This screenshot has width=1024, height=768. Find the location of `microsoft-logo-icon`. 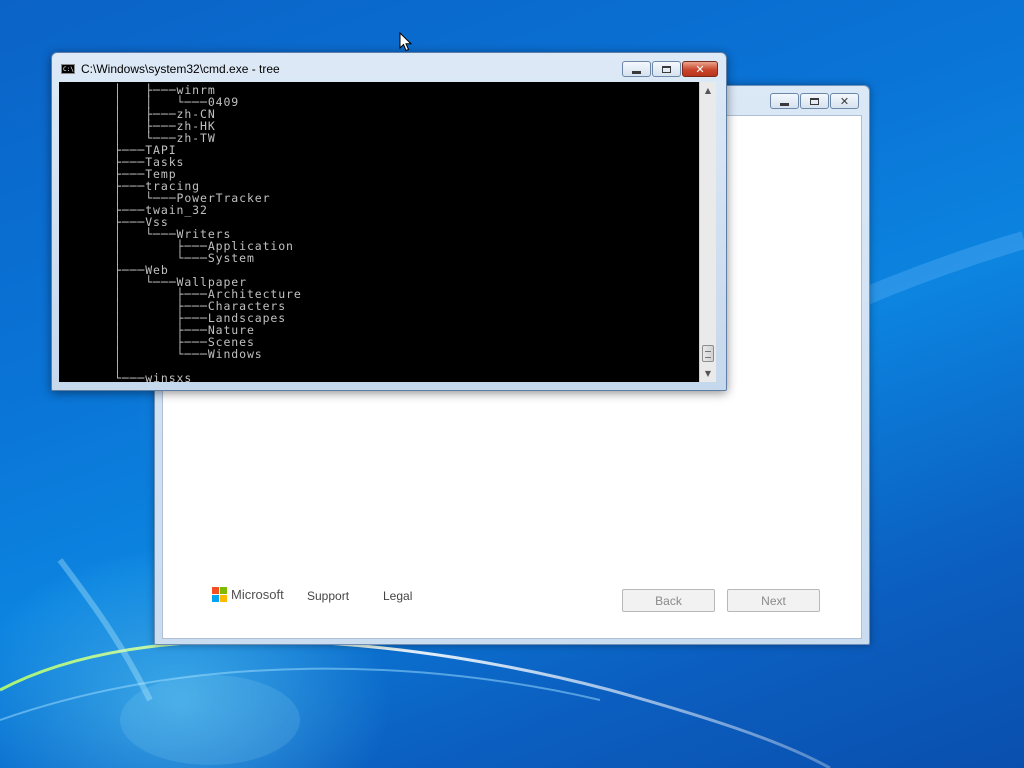

microsoft-logo-icon is located at coordinates (219, 594).